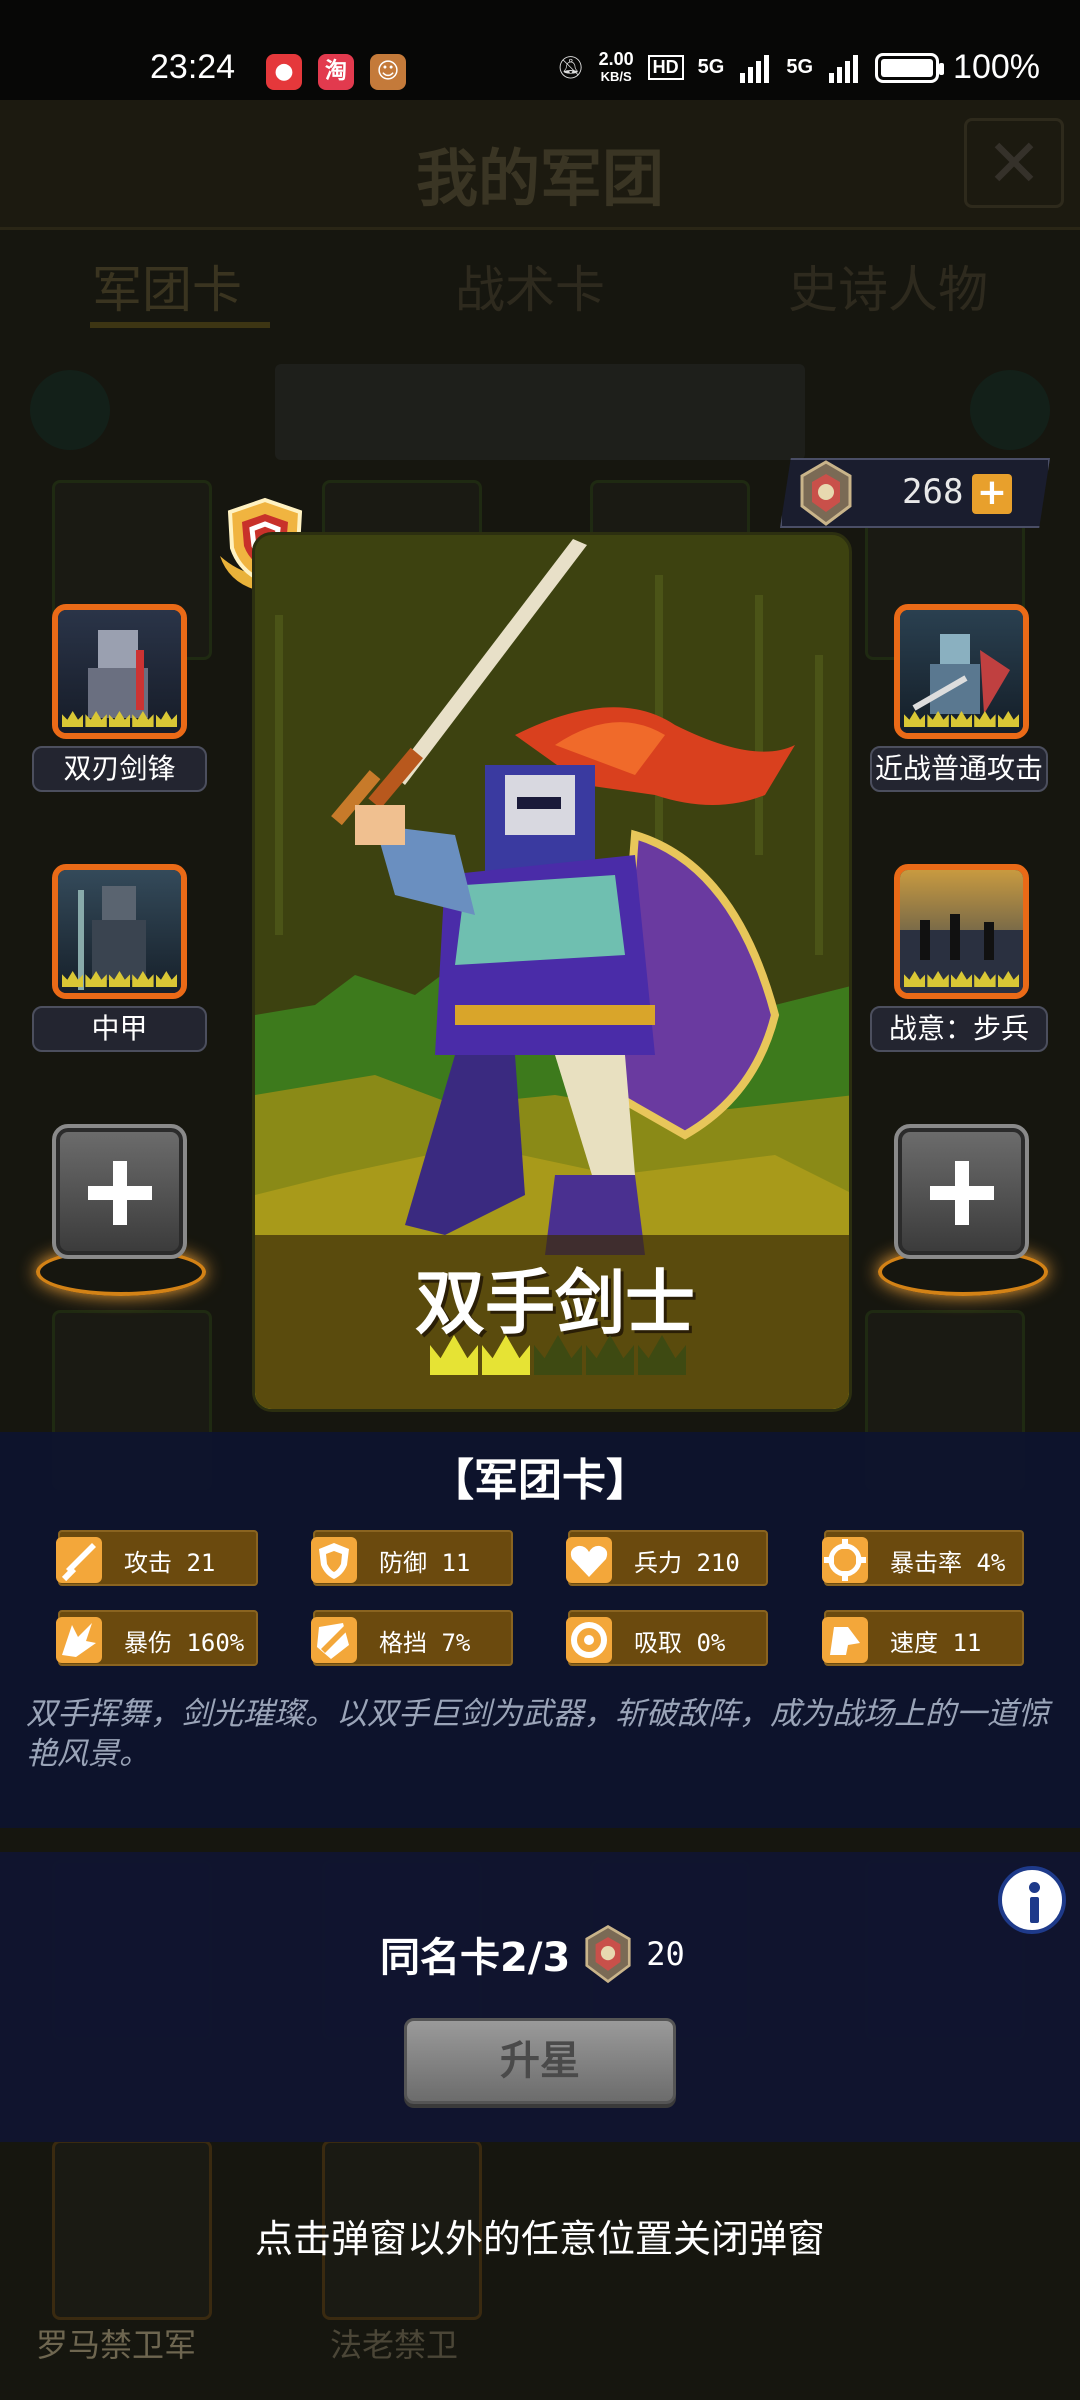 The height and width of the screenshot is (2400, 1080). What do you see at coordinates (570, 67) in the screenshot?
I see `dnd-muted-icon: 🔕︎` at bounding box center [570, 67].